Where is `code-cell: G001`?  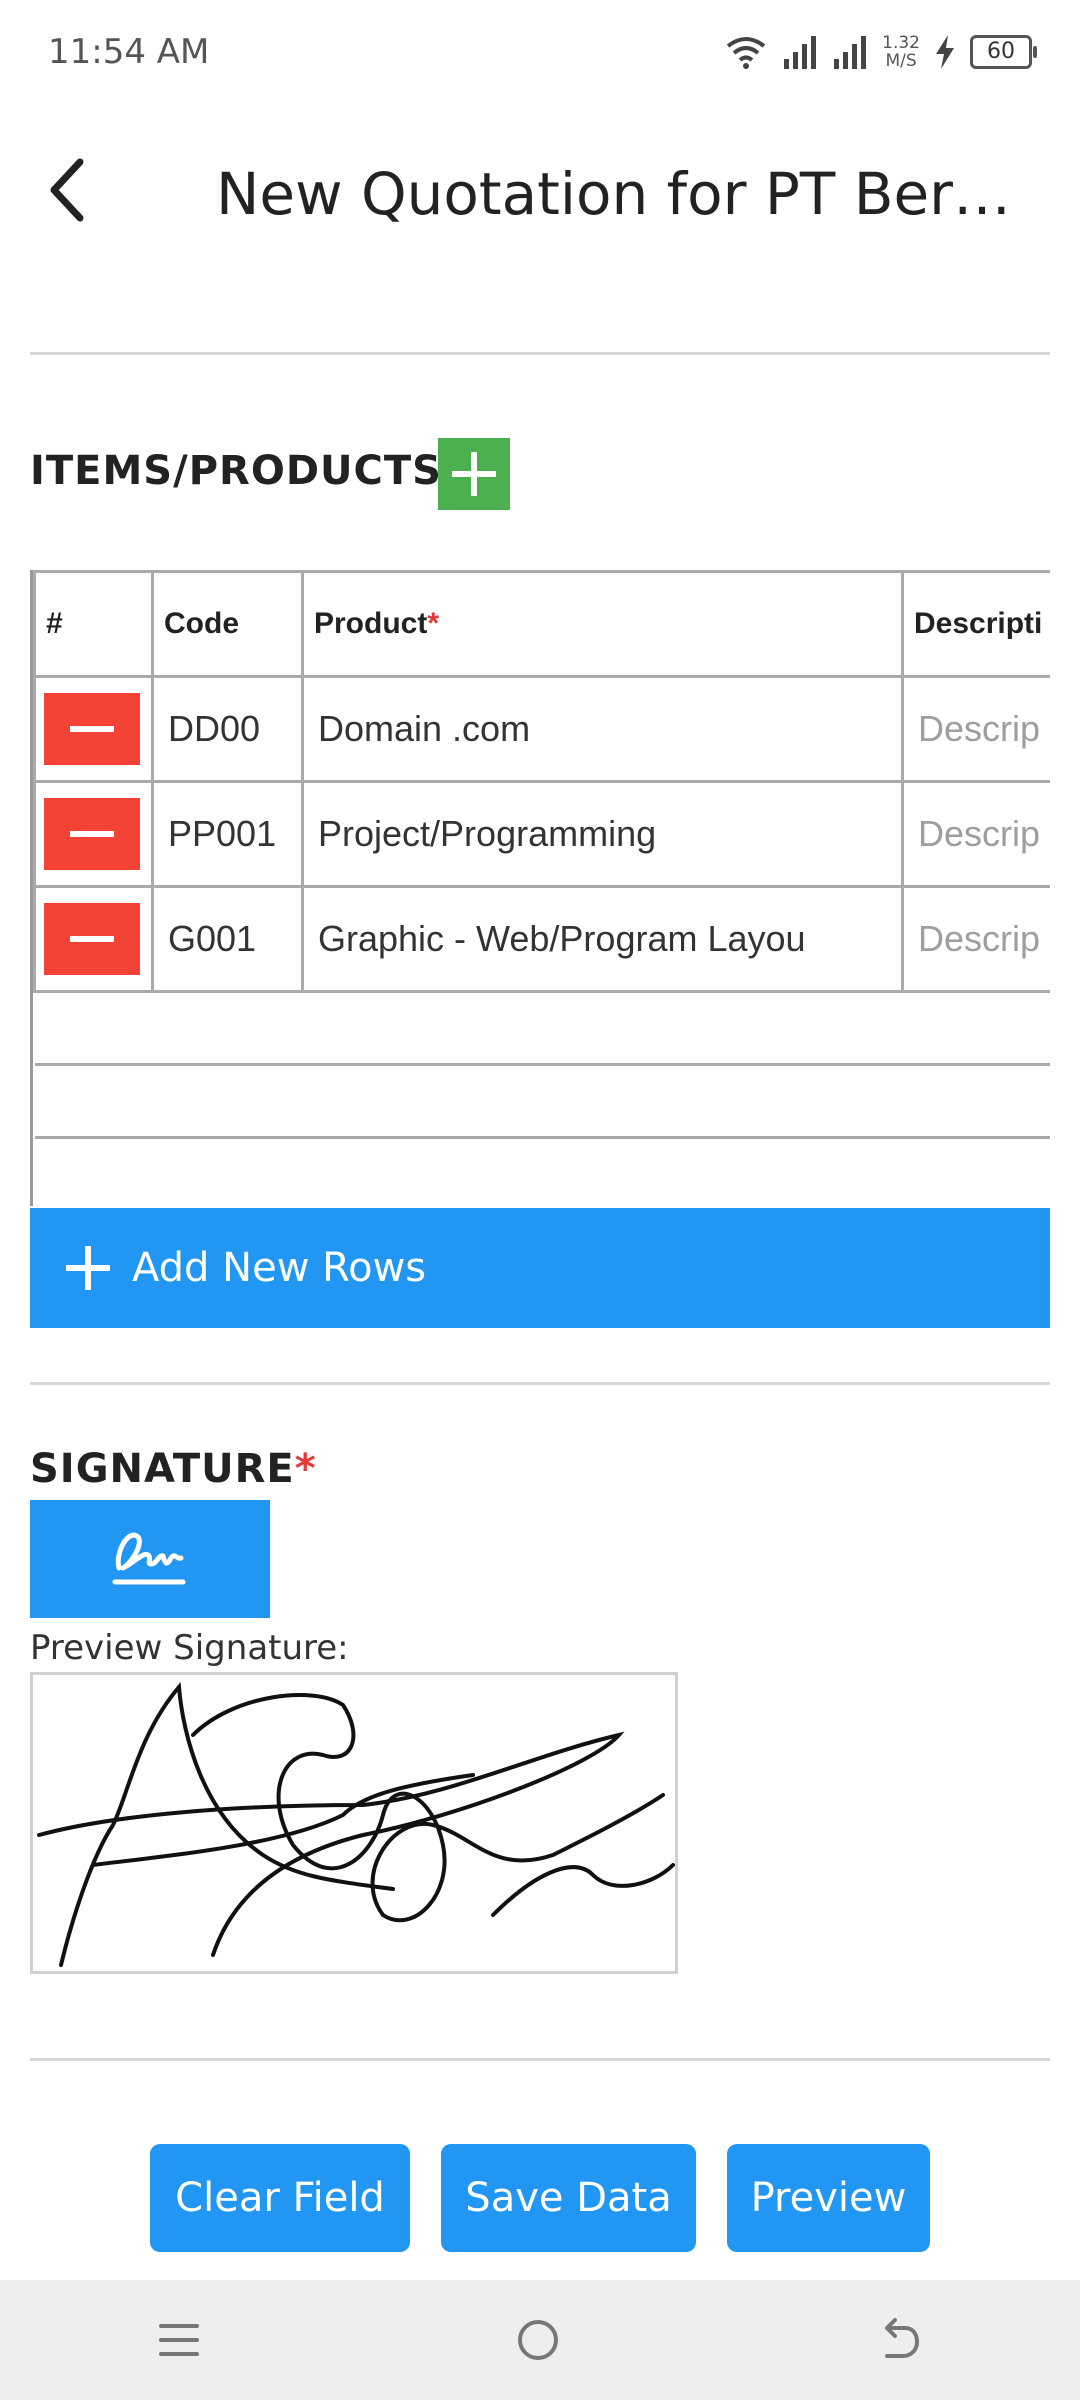
code-cell: G001 is located at coordinates (227, 939).